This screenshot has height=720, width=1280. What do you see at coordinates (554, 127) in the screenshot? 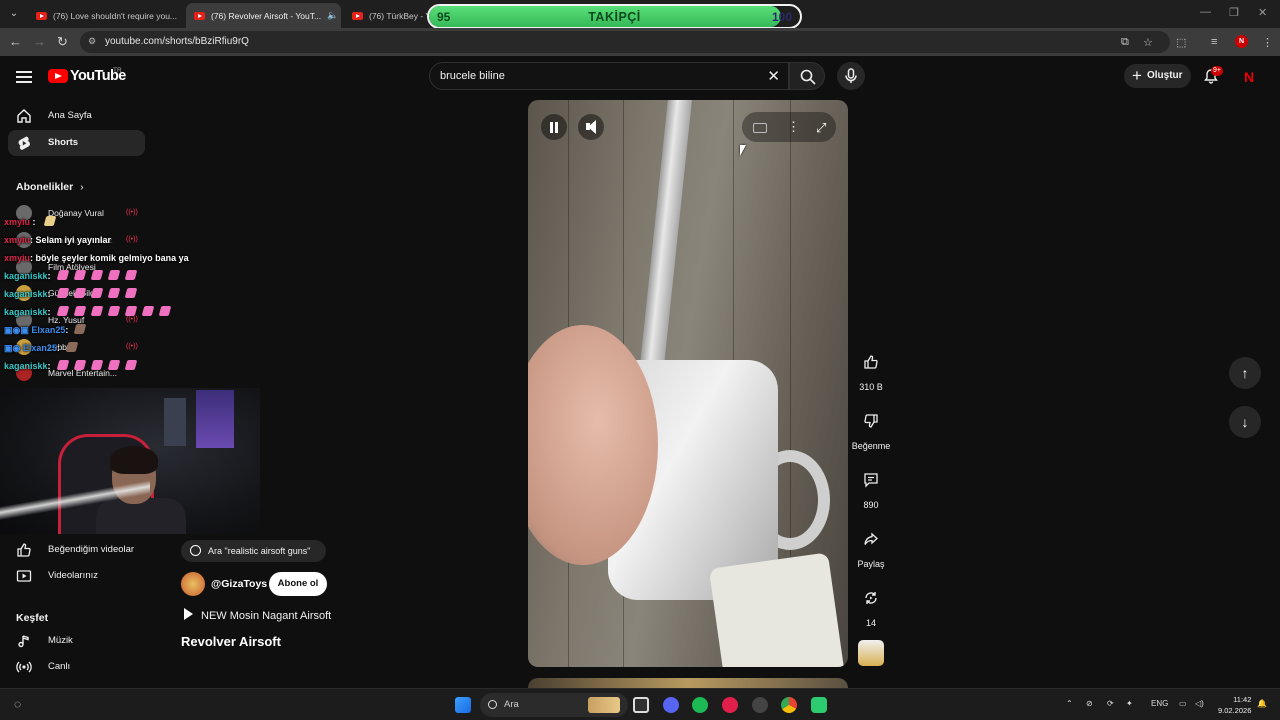
I see `pause-button` at bounding box center [554, 127].